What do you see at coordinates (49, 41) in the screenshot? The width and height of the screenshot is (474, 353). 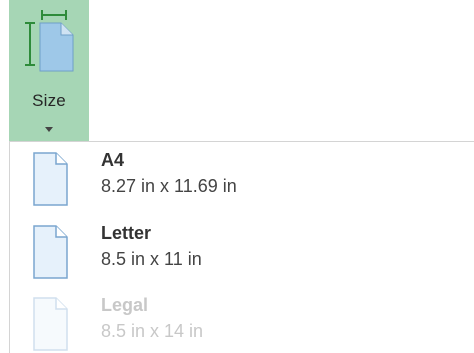 I see `page-size-icon` at bounding box center [49, 41].